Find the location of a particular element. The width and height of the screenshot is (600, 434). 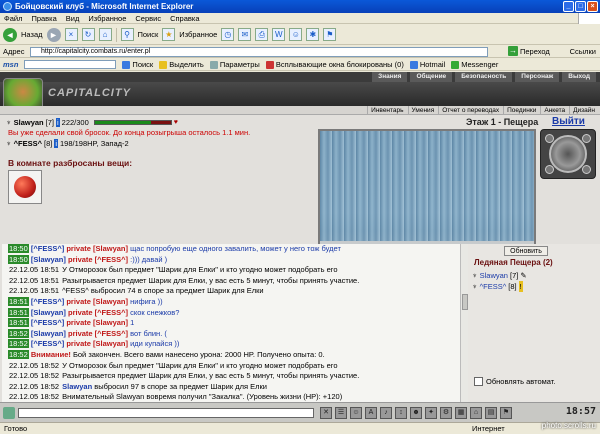

smiley-icon: ☺ is located at coordinates (356, 413).